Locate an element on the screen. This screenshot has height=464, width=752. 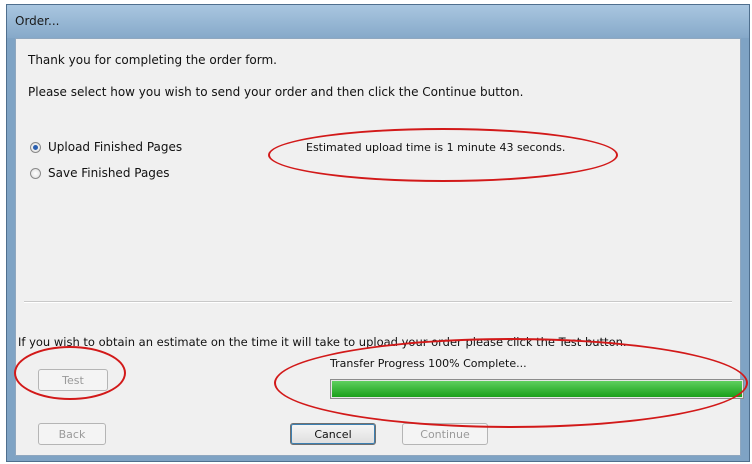
progress-fill is located at coordinates (537, 389).